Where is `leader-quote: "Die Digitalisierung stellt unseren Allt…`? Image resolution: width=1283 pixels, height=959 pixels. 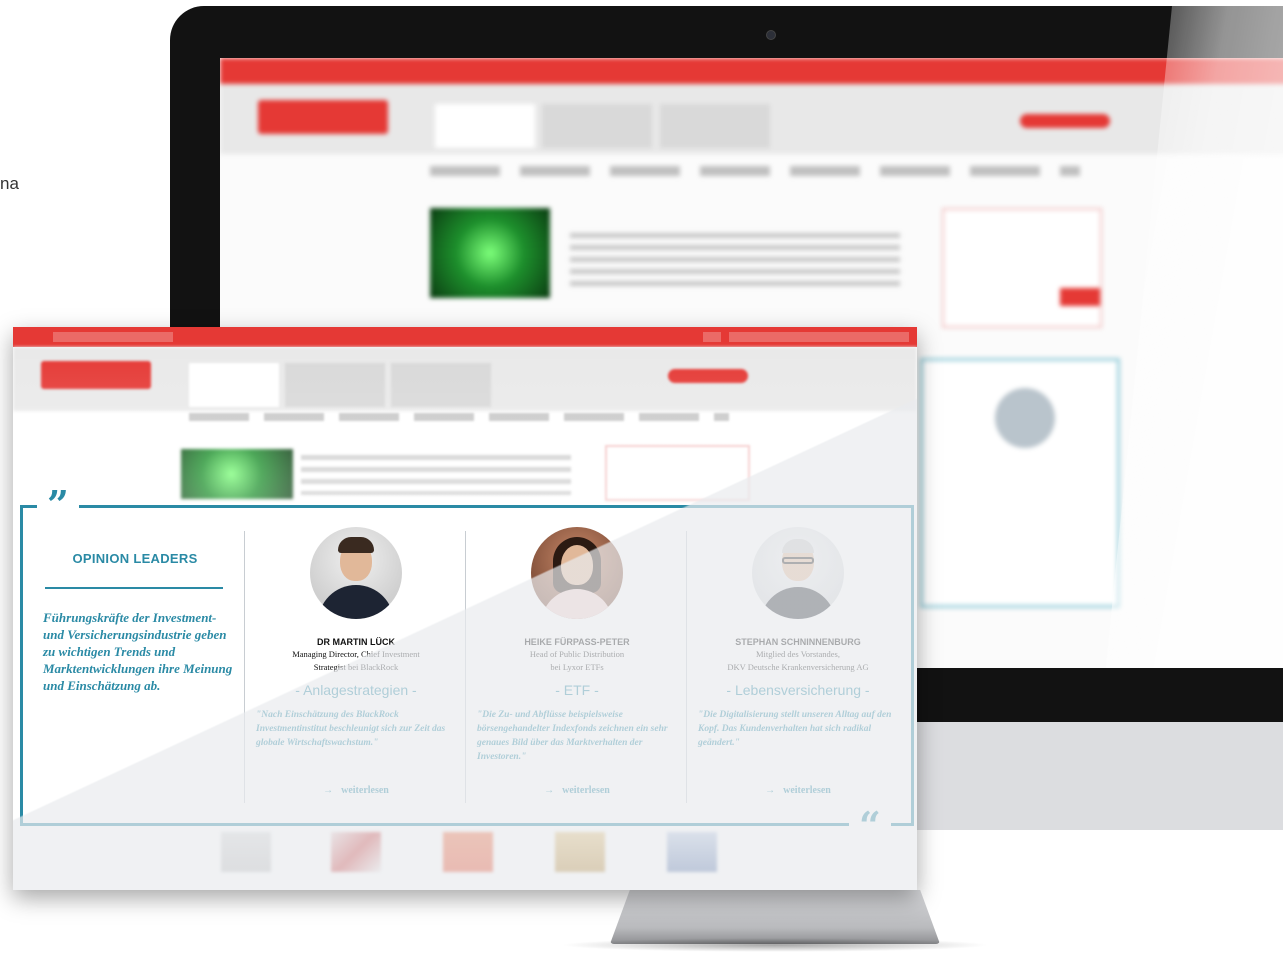
leader-quote: "Die Digitalisierung stellt unseren Allt… is located at coordinates (795, 729).